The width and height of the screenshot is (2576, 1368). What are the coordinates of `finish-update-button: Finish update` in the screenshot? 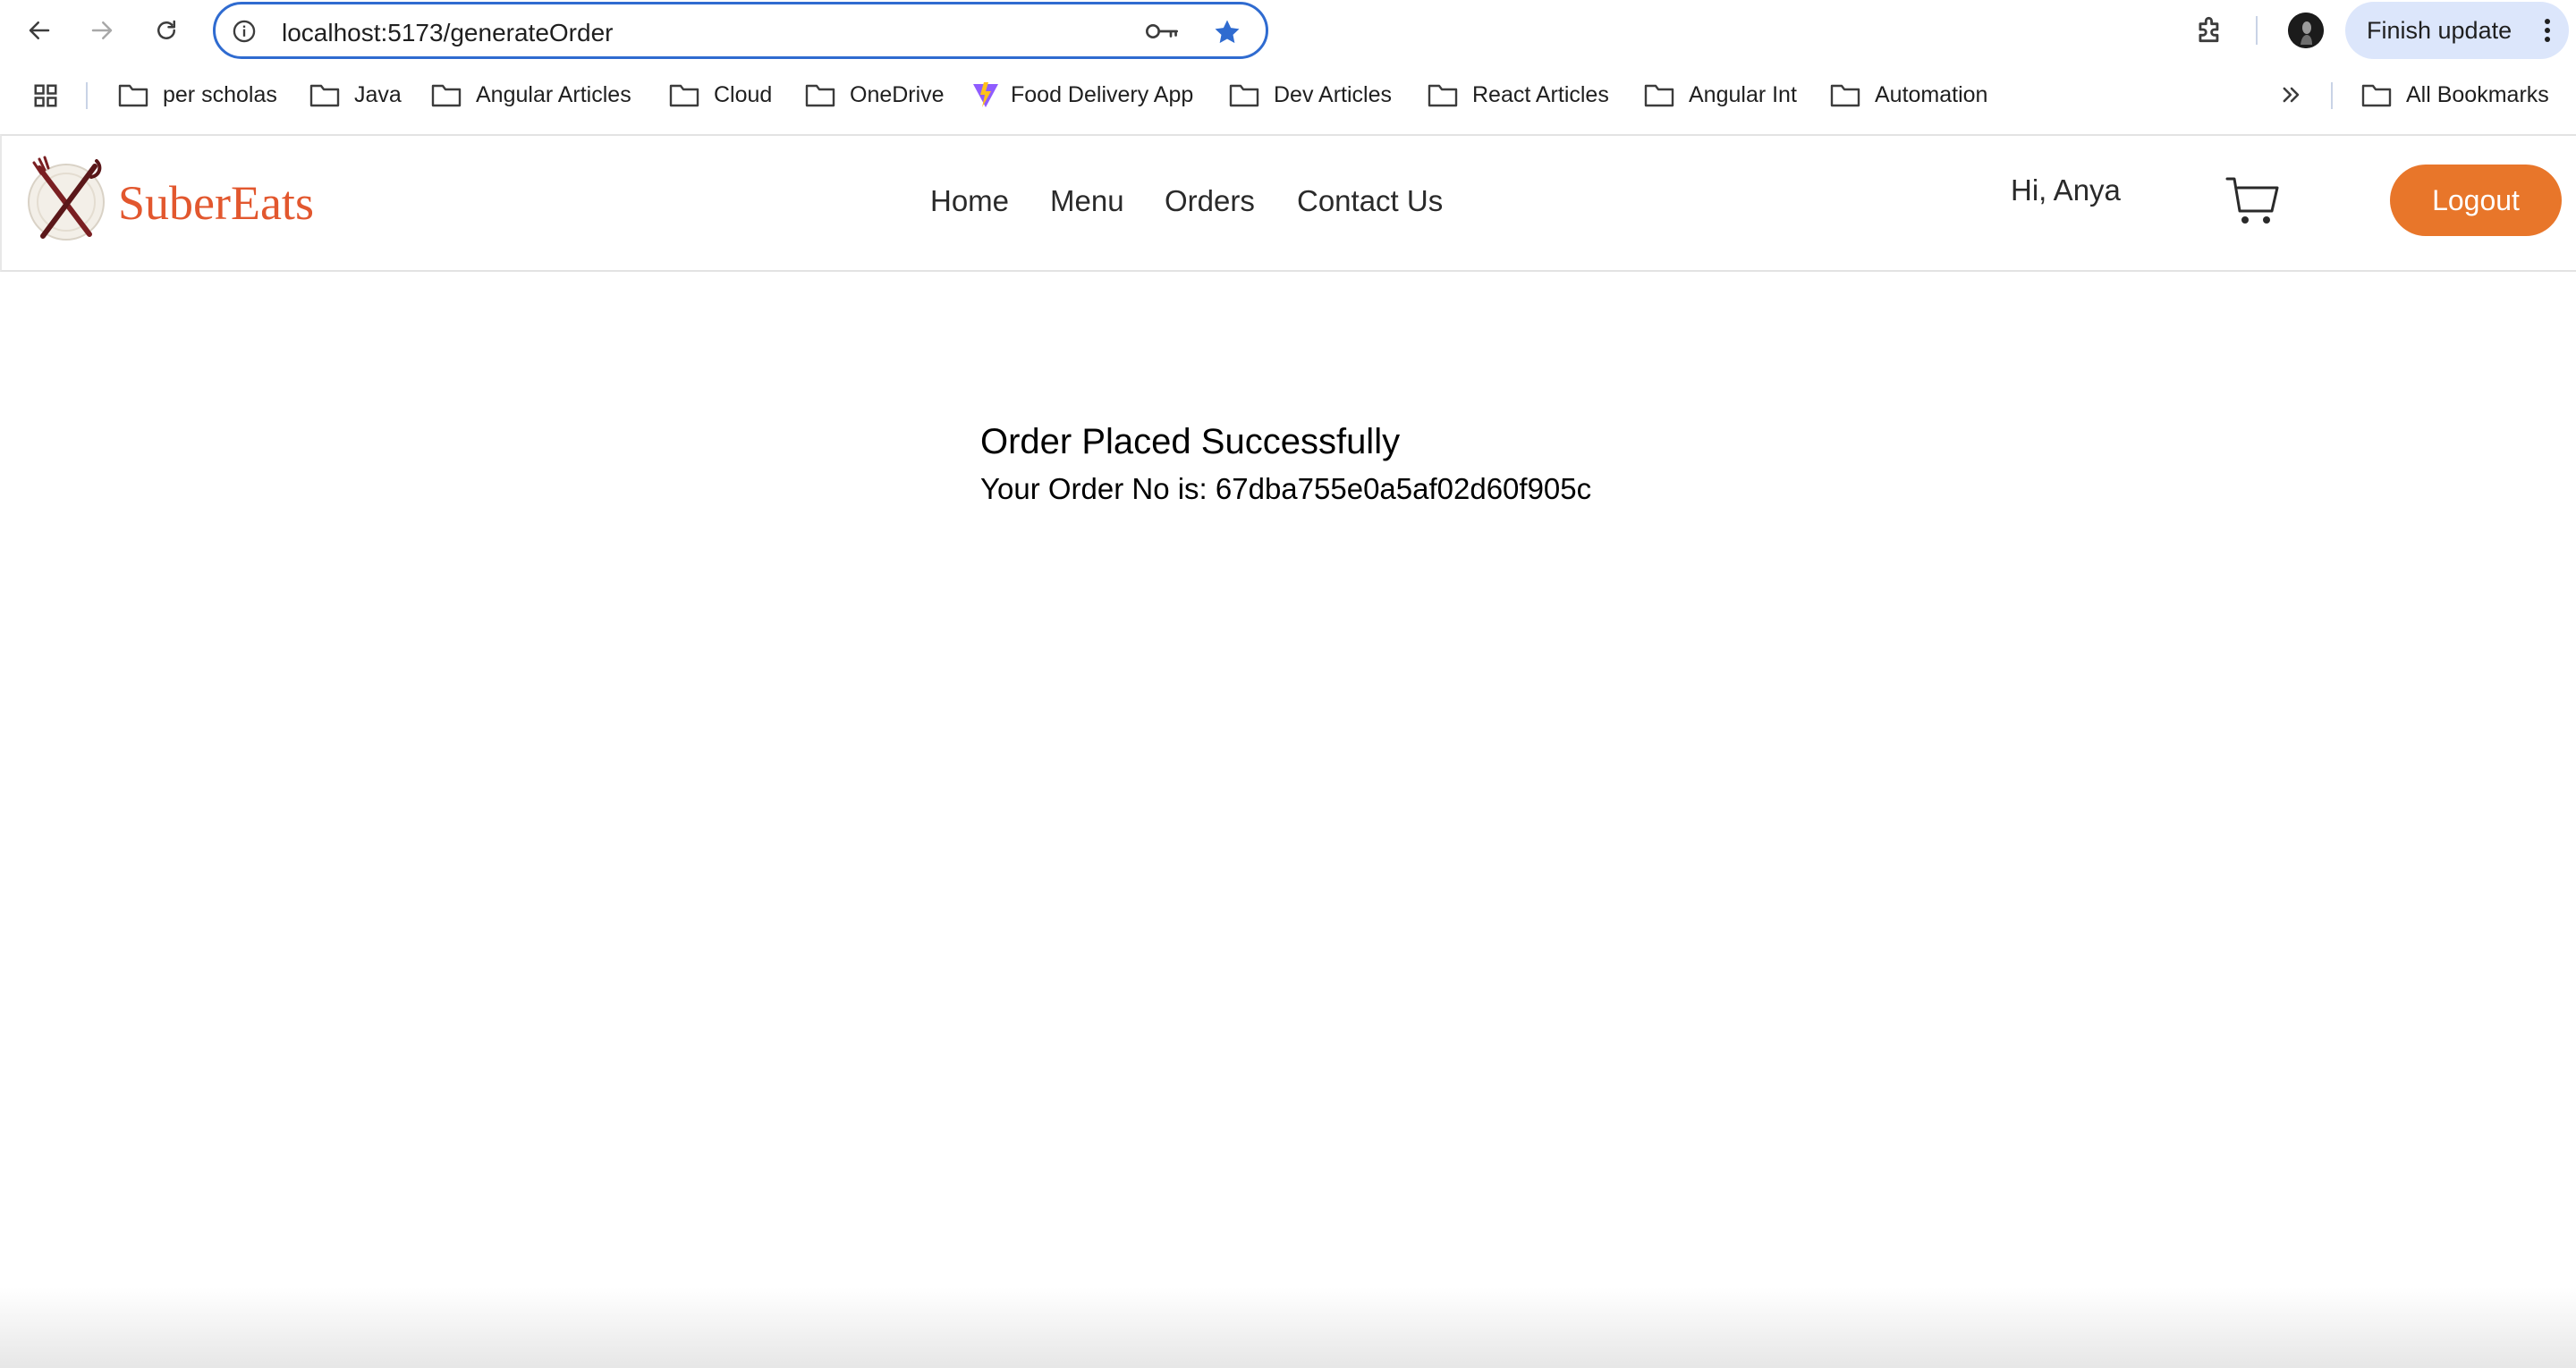 It's located at (2457, 30).